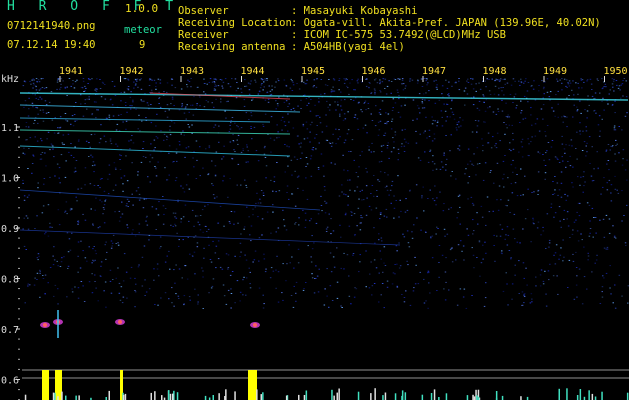 The image size is (629, 400). What do you see at coordinates (313, 71) in the screenshot?
I see `time-tick-label: 1945` at bounding box center [313, 71].